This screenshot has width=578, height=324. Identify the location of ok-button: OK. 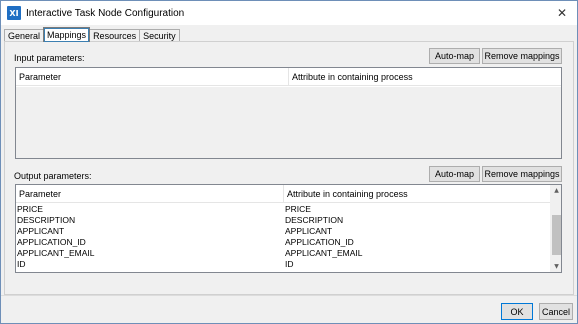
(517, 311).